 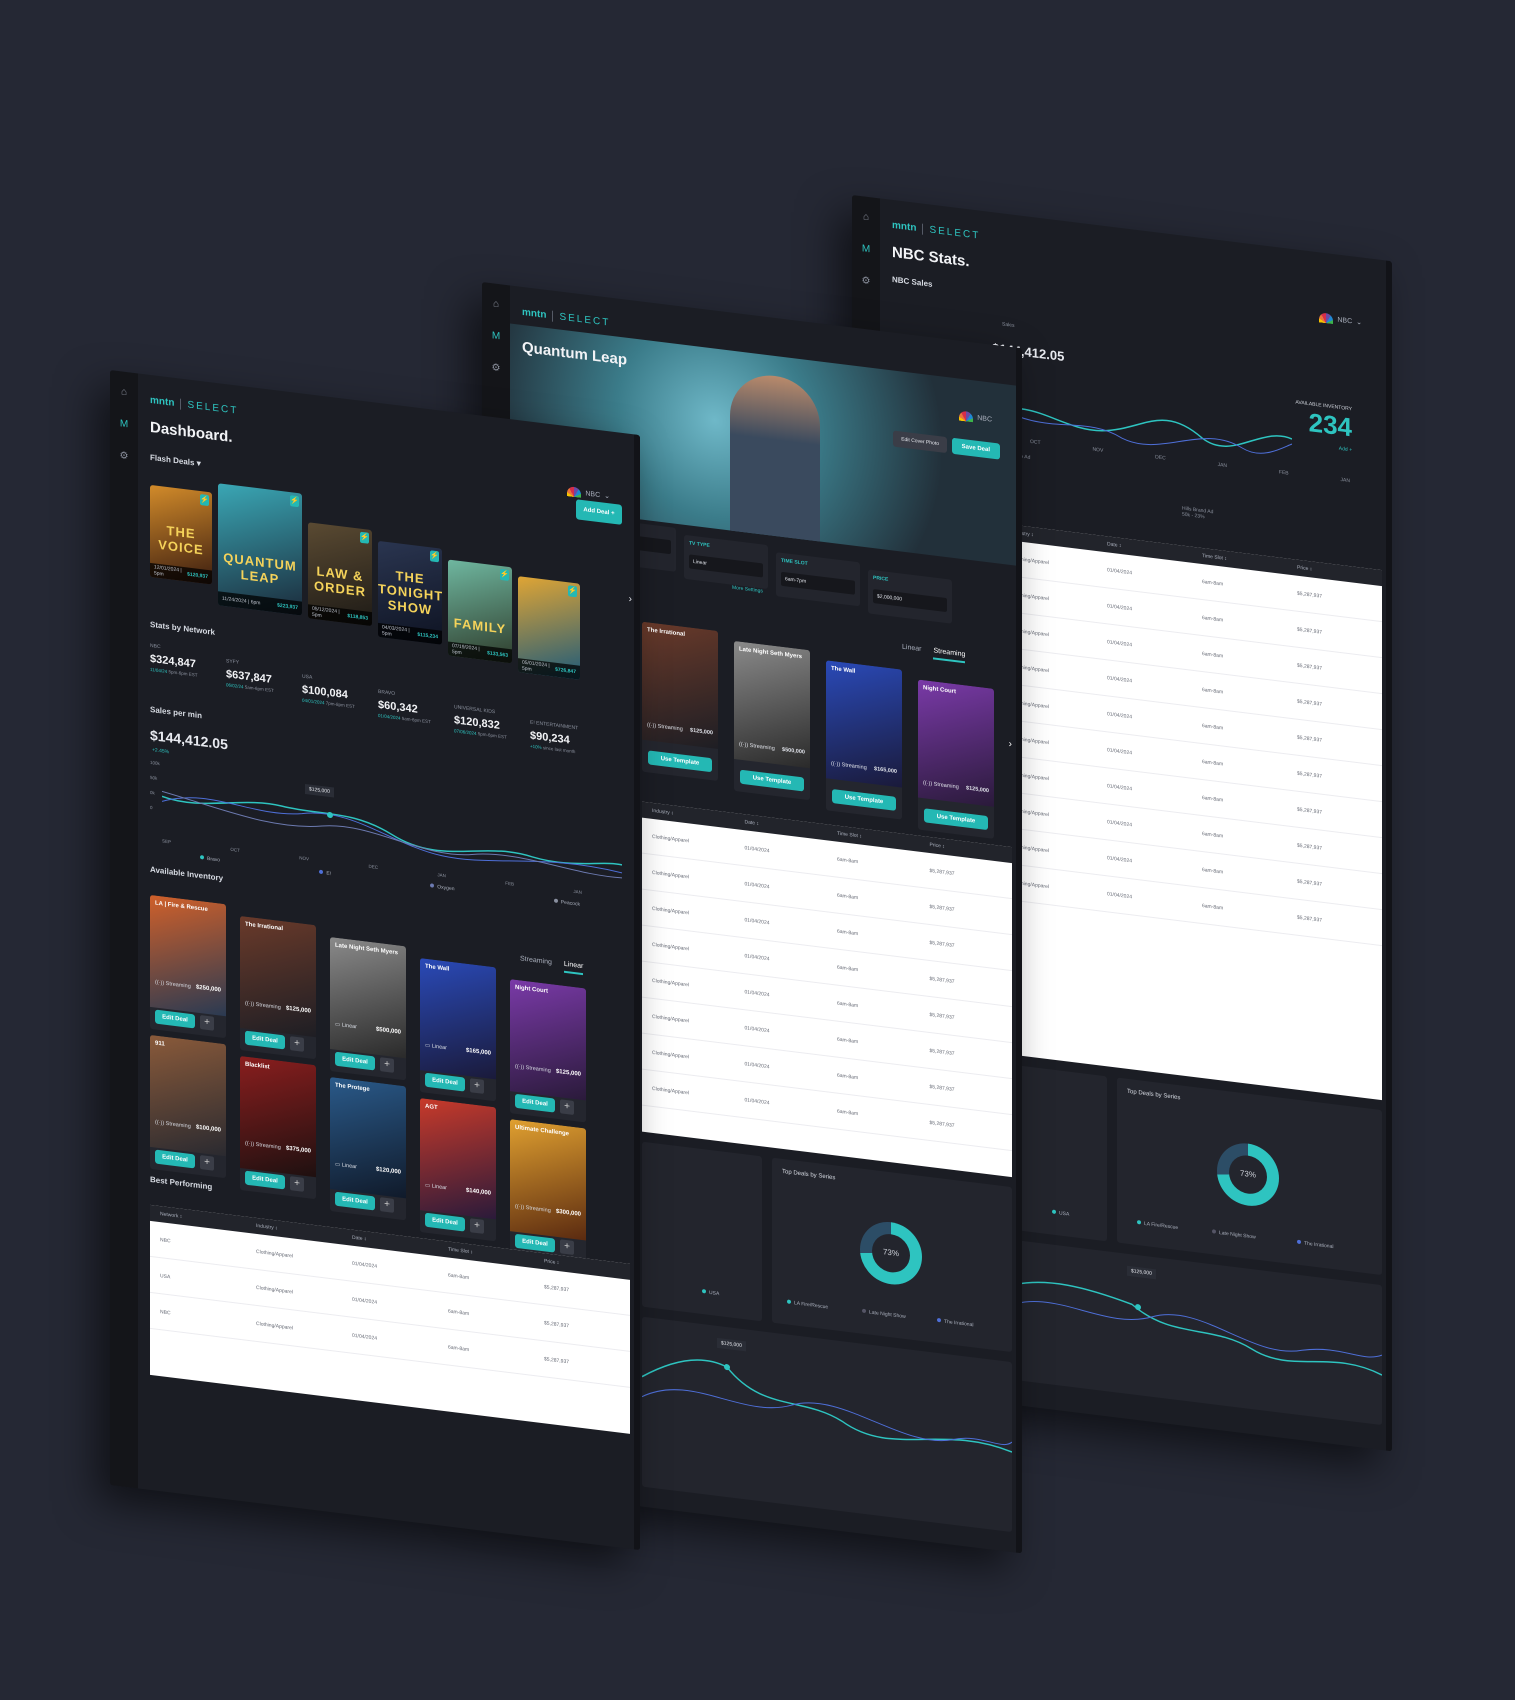 I want to click on save-deal-button: Save Deal, so click(x=975, y=448).